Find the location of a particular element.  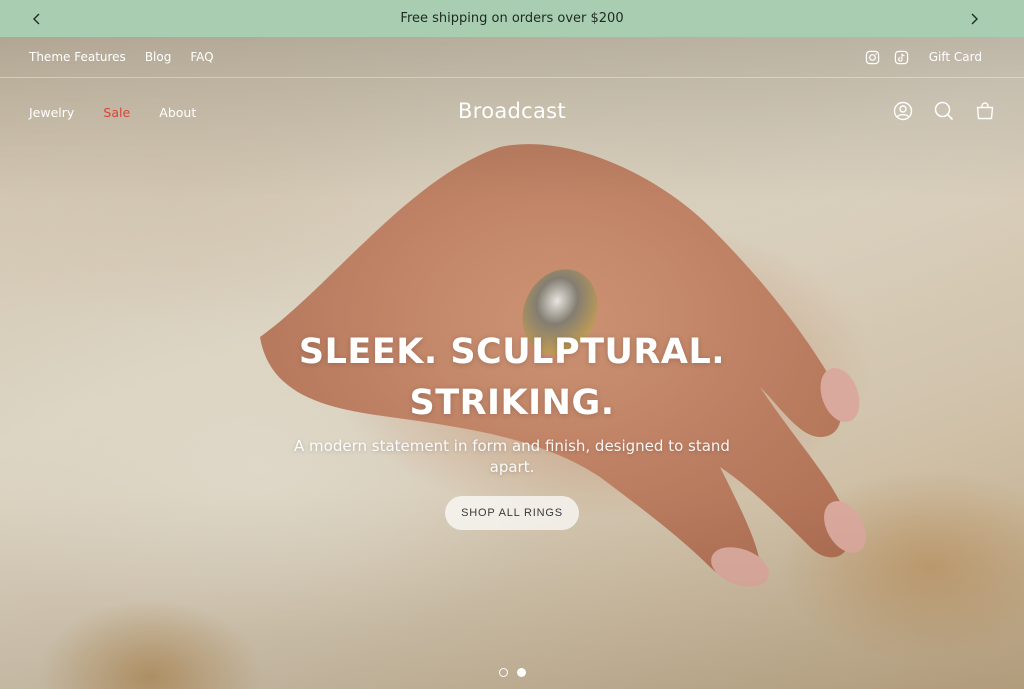

nav-link-about: About is located at coordinates (177, 112).